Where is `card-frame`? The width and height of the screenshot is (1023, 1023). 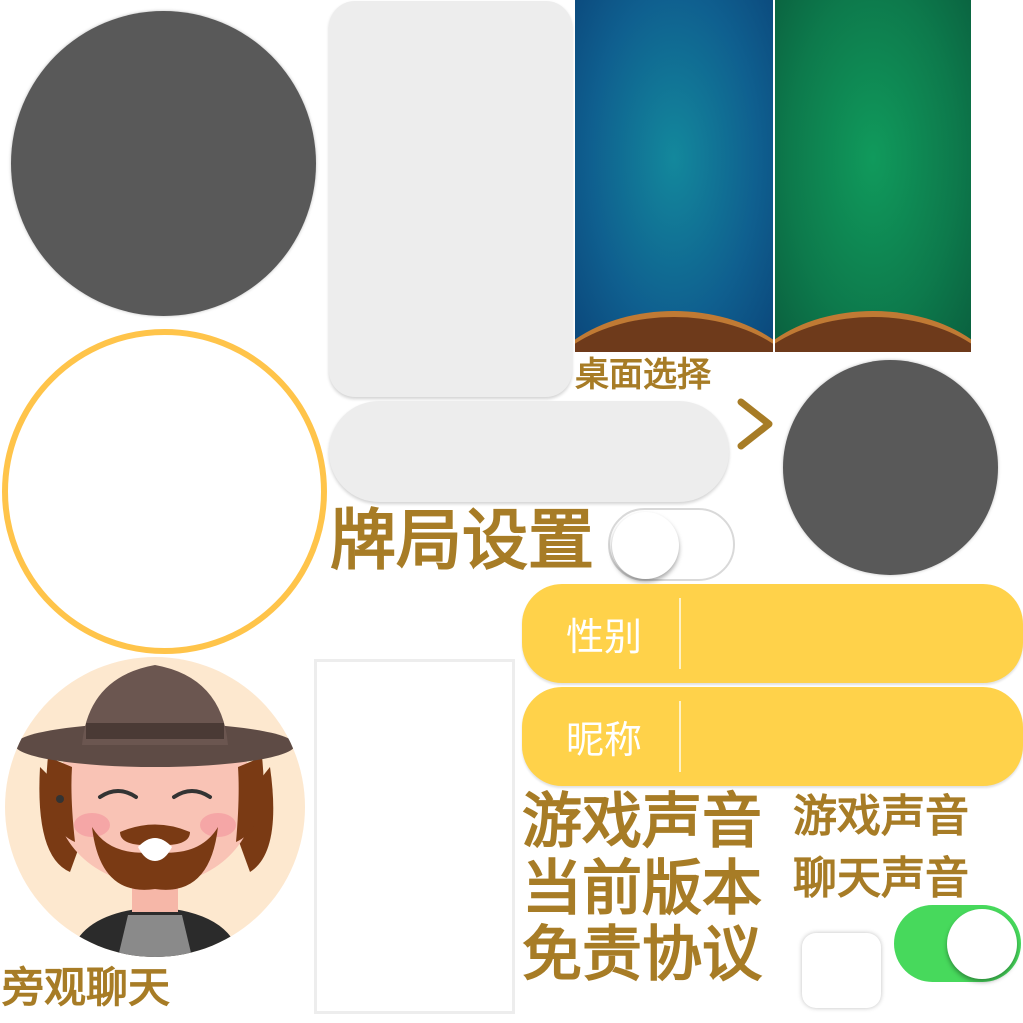
card-frame is located at coordinates (414, 836).